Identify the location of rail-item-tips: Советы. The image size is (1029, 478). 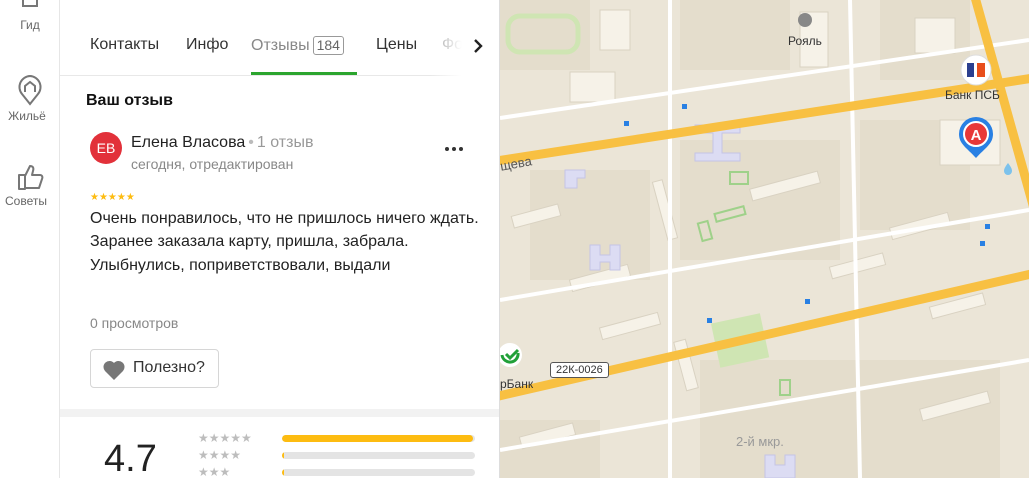
(30, 185).